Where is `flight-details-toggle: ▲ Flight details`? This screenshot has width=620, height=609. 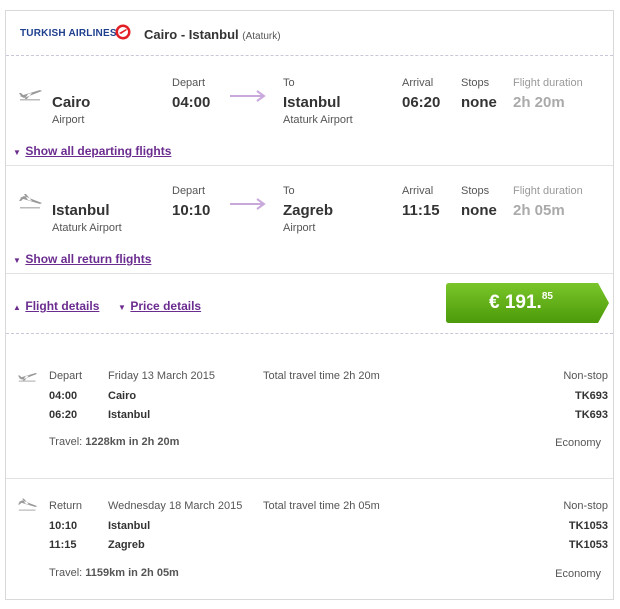 flight-details-toggle: ▲ Flight details is located at coordinates (56, 306).